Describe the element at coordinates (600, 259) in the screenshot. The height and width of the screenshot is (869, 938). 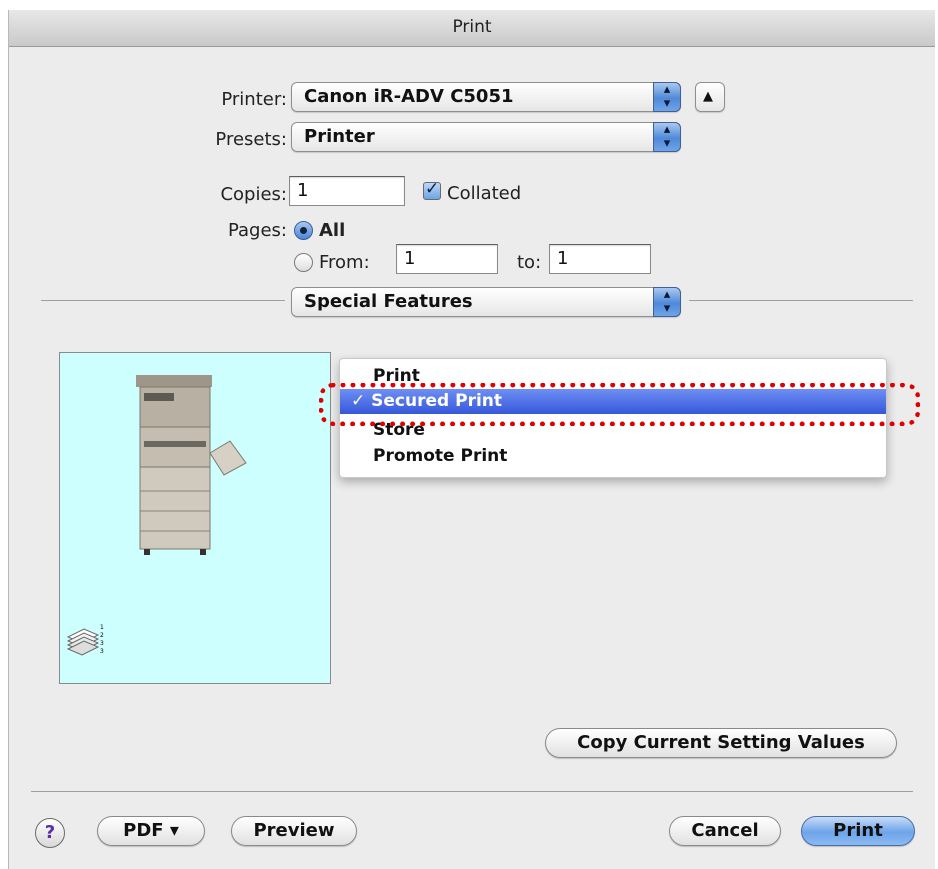
I see `pages-to-input: 1` at that location.